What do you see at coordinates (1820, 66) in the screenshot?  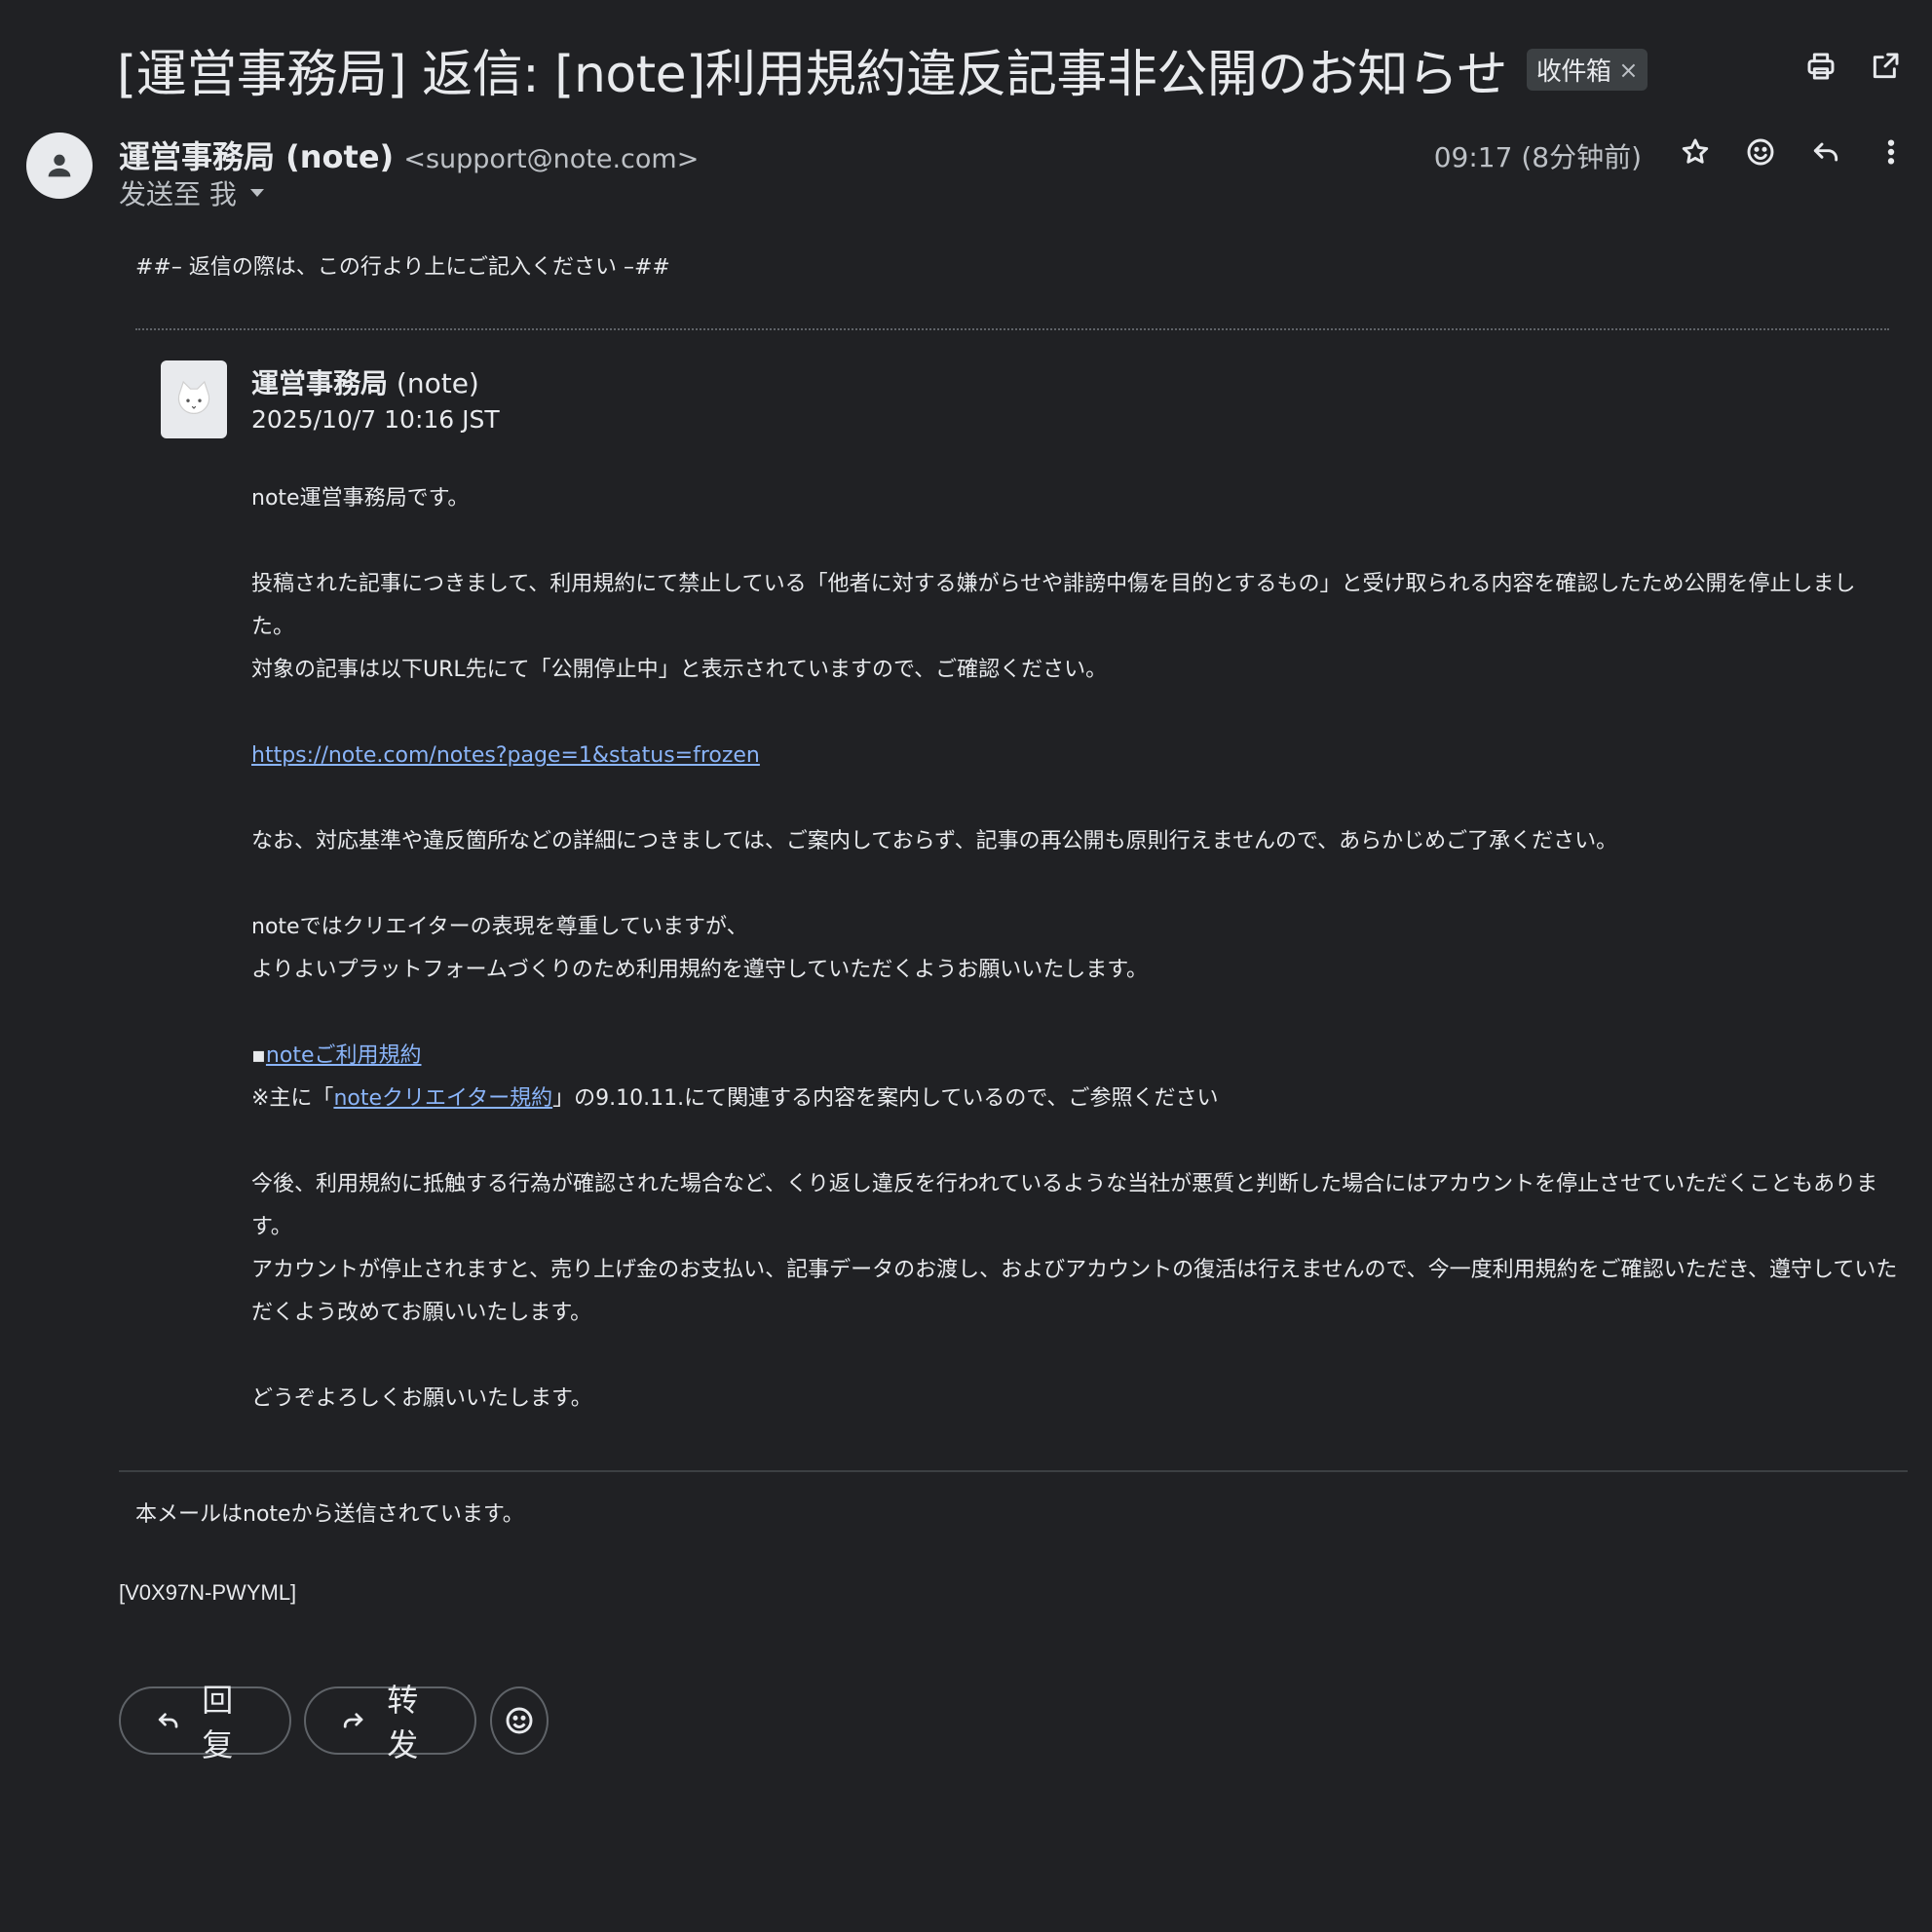 I see `print-icon` at bounding box center [1820, 66].